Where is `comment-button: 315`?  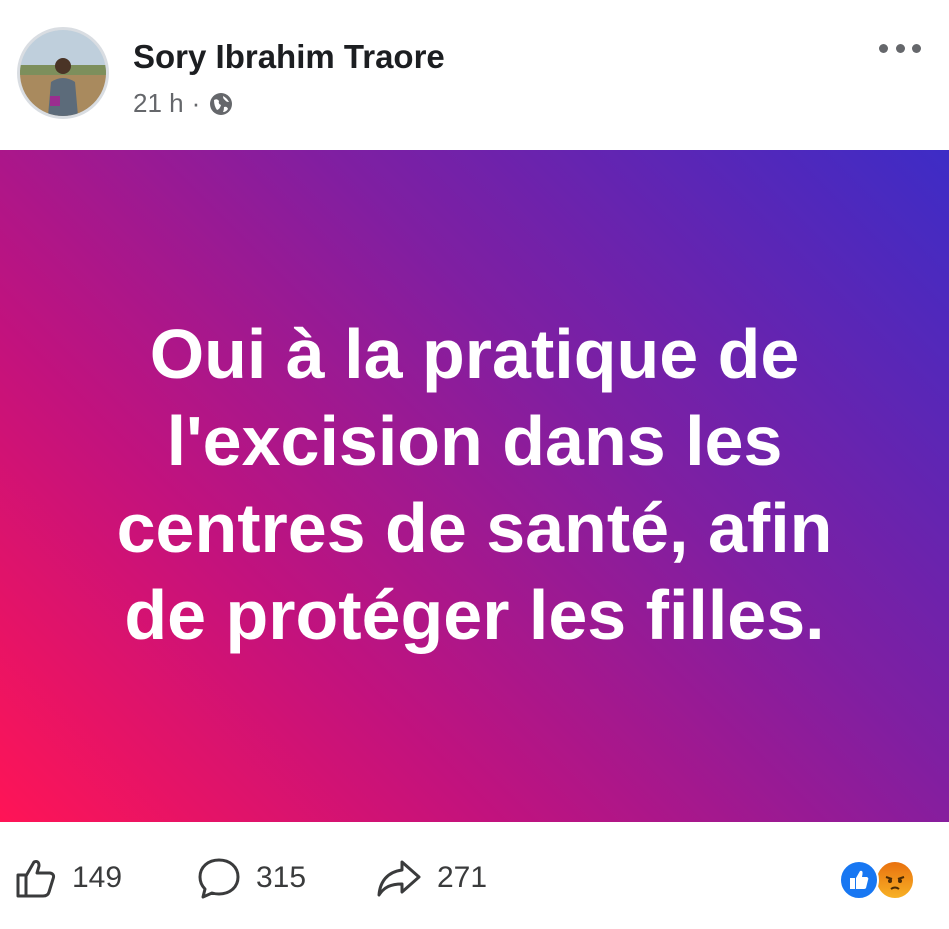 comment-button: 315 is located at coordinates (251, 878).